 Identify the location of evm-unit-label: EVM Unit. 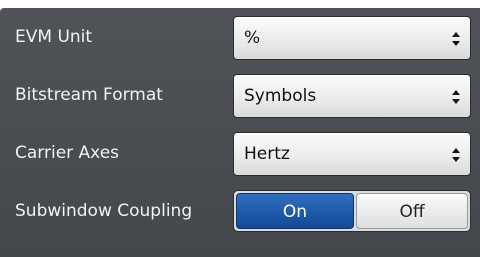
(54, 37).